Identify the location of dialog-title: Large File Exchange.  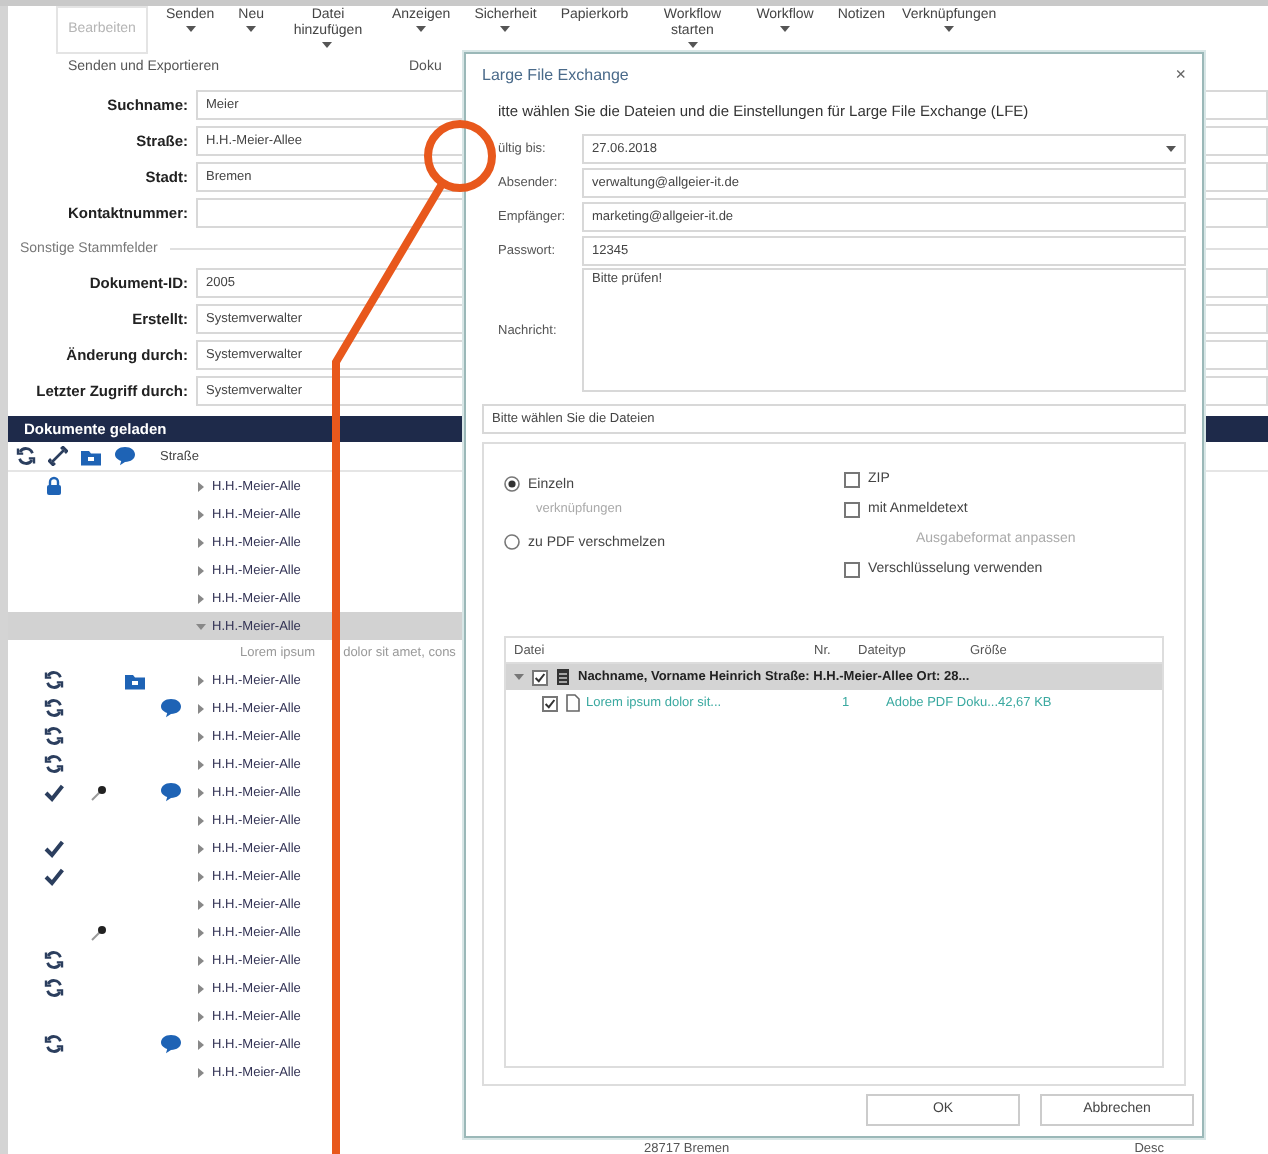
(555, 74).